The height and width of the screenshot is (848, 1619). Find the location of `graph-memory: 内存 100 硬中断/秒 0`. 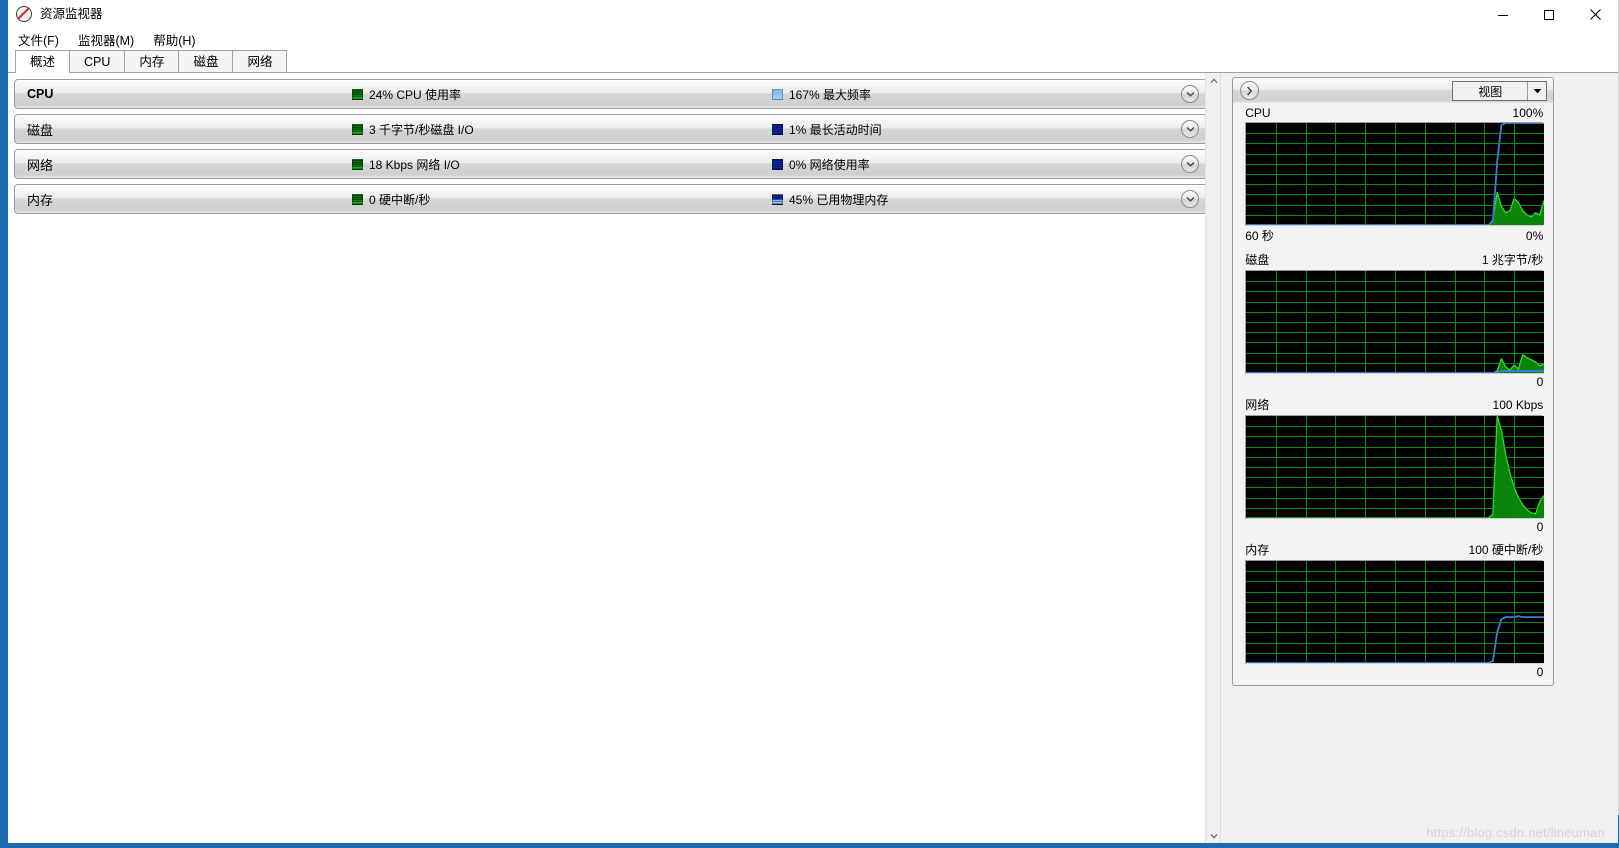

graph-memory: 内存 100 硬中断/秒 0 is located at coordinates (1393, 610).